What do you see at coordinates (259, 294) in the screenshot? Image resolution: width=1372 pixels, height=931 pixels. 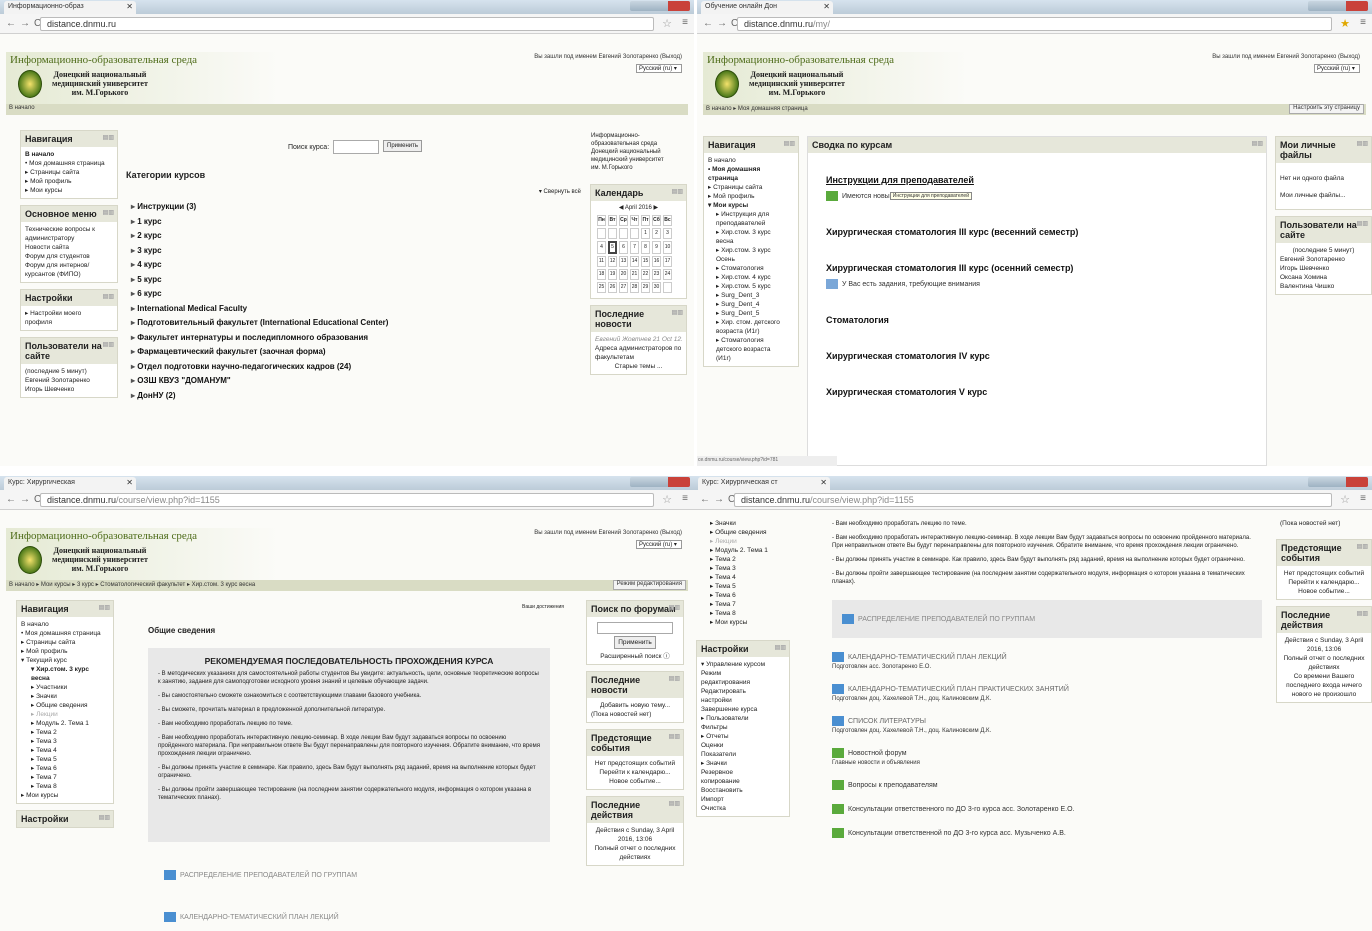 I see `category-link: 6 курс` at bounding box center [259, 294].